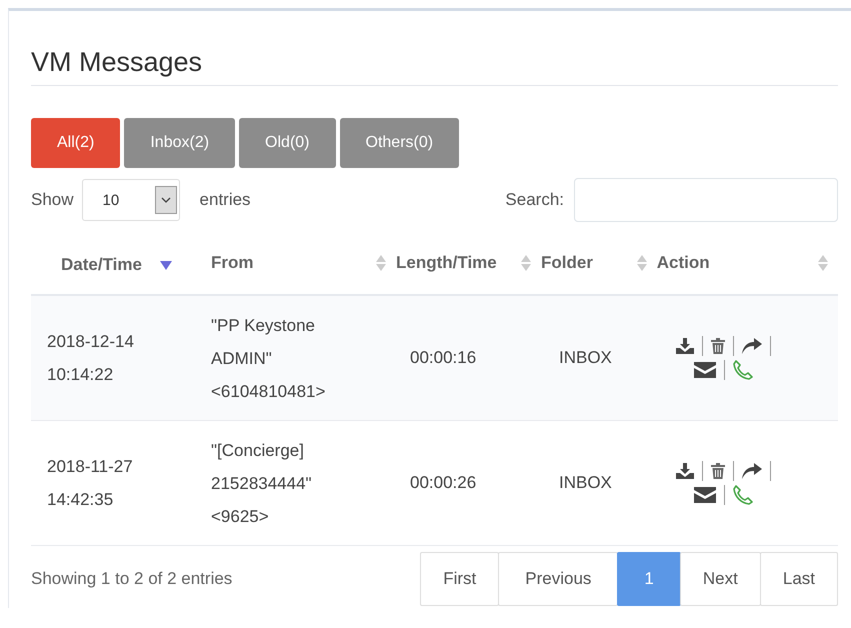 The image size is (851, 628). Describe the element at coordinates (799, 579) in the screenshot. I see `page-button: Last` at that location.